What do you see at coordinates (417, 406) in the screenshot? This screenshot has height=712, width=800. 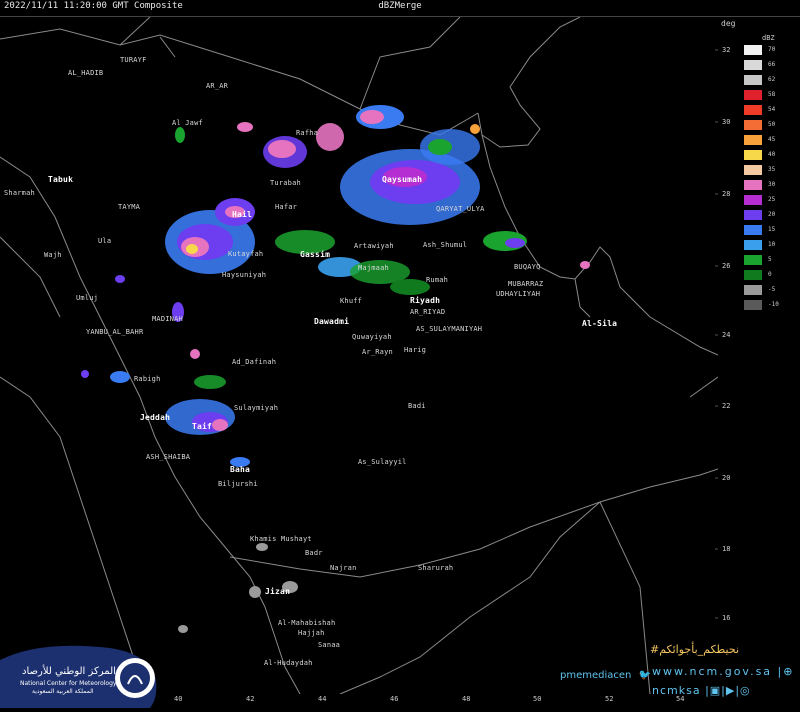 I see `city-label: Badi` at bounding box center [417, 406].